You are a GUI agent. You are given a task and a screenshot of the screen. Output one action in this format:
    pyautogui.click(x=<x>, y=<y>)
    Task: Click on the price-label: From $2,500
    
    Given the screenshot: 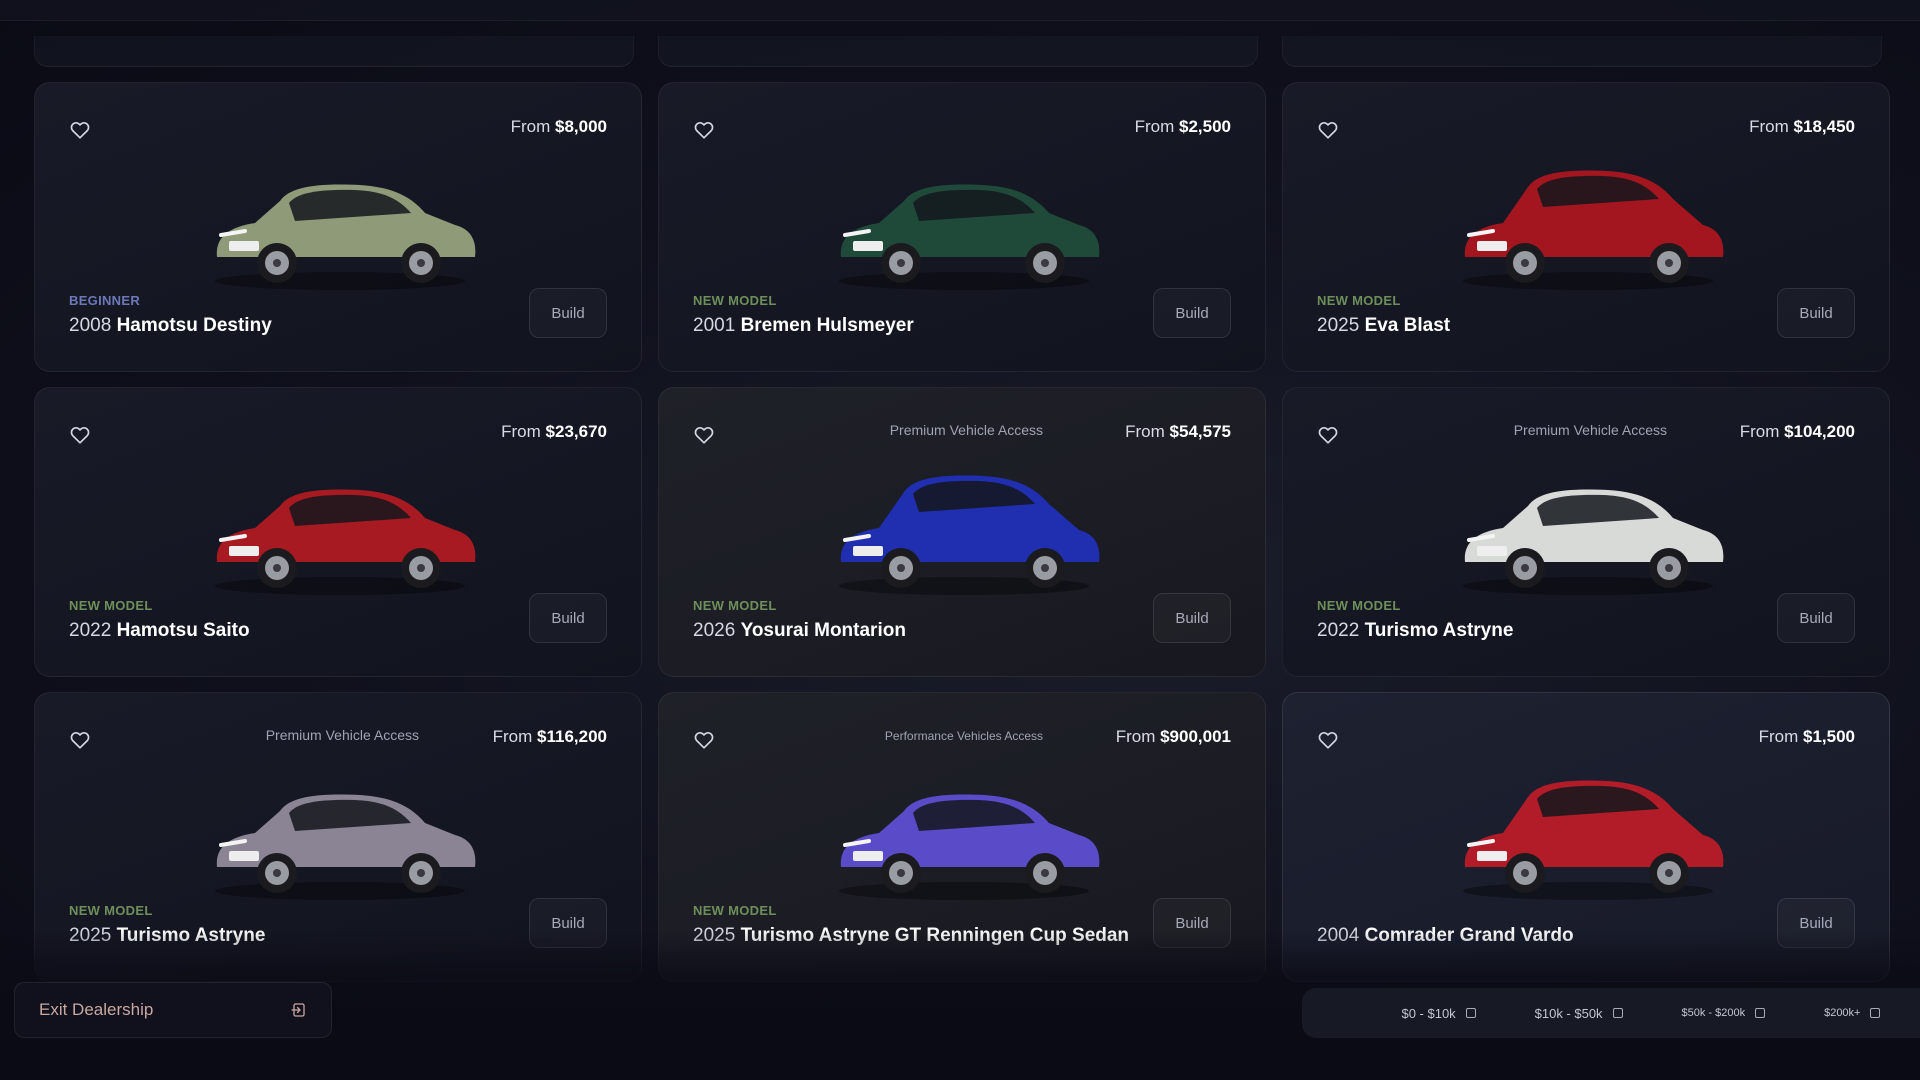 What is the action you would take?
    pyautogui.click(x=1183, y=127)
    